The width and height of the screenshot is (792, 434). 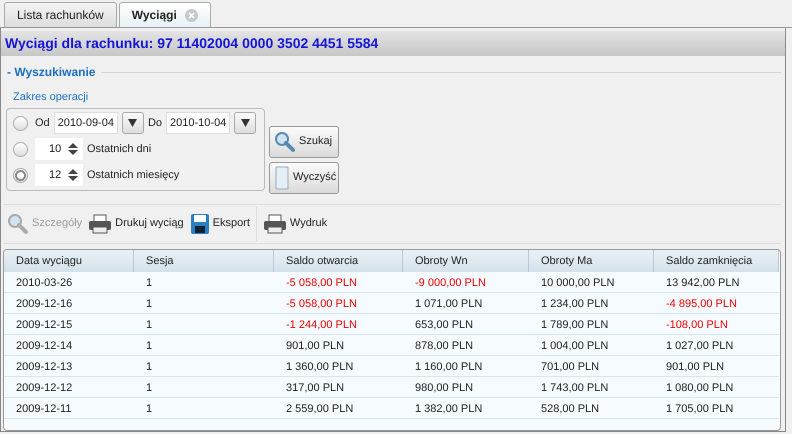 I want to click on toolbar-button: Drukuj wyciąg, so click(x=136, y=223).